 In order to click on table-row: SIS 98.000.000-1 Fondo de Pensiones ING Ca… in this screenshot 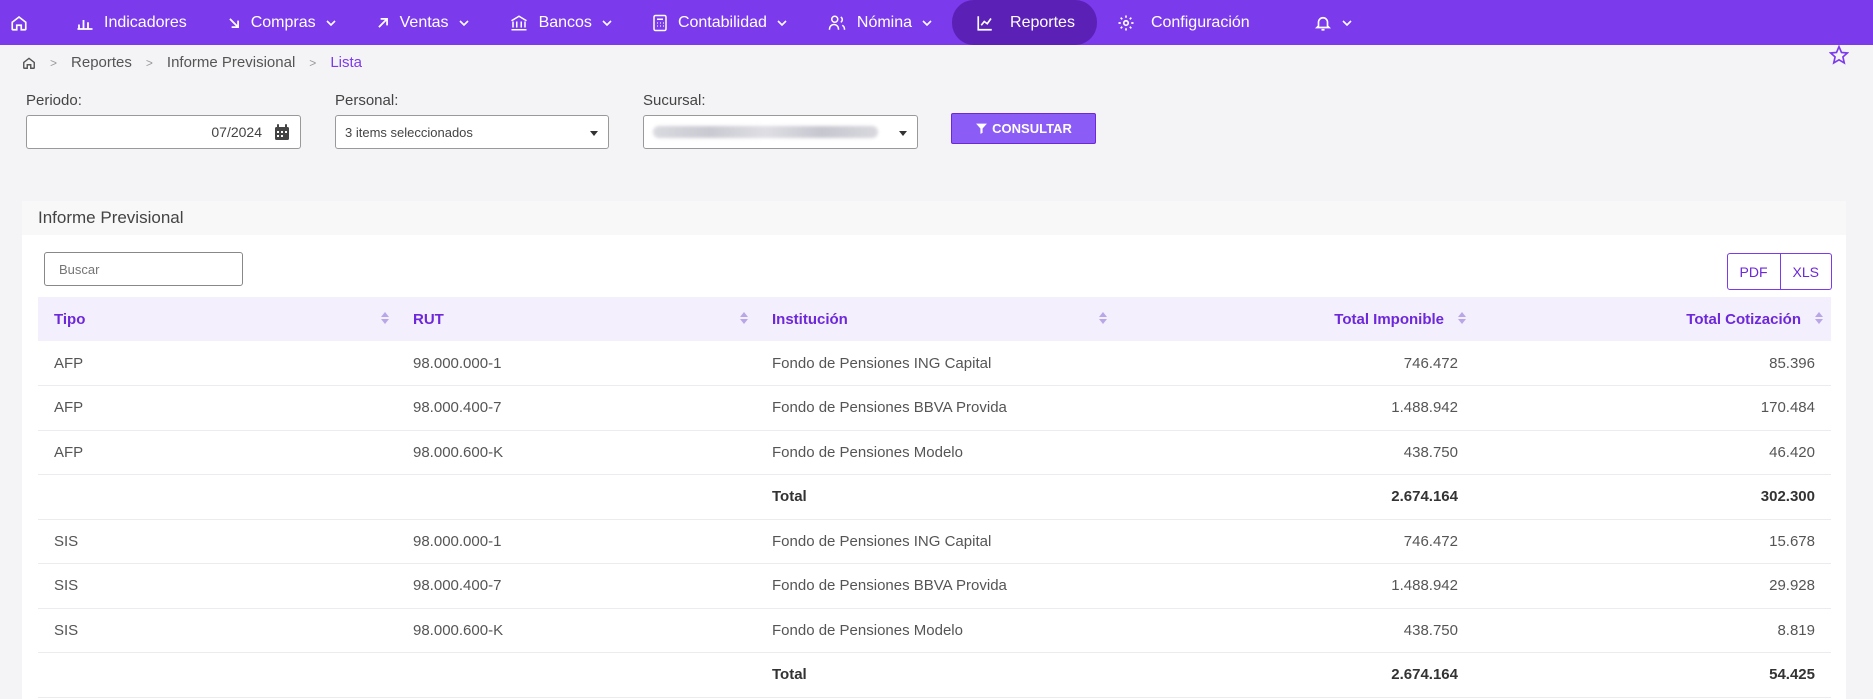, I will do `click(934, 541)`.